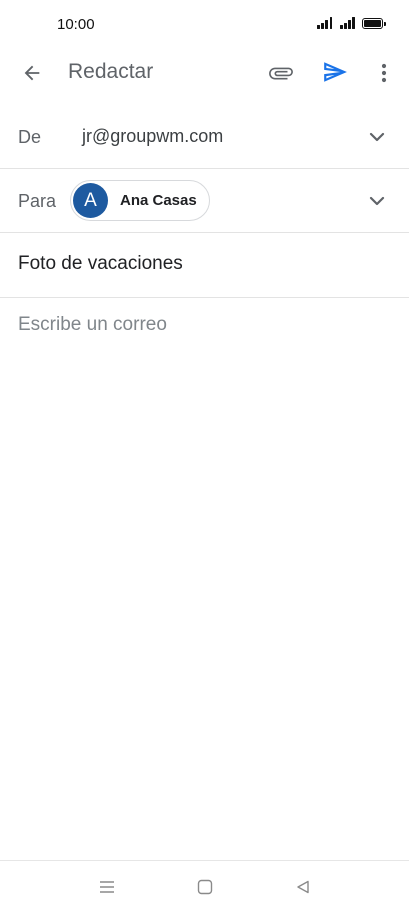 Image resolution: width=409 pixels, height=910 pixels. I want to click on recipient-chip: A Ana Casas, so click(140, 200).